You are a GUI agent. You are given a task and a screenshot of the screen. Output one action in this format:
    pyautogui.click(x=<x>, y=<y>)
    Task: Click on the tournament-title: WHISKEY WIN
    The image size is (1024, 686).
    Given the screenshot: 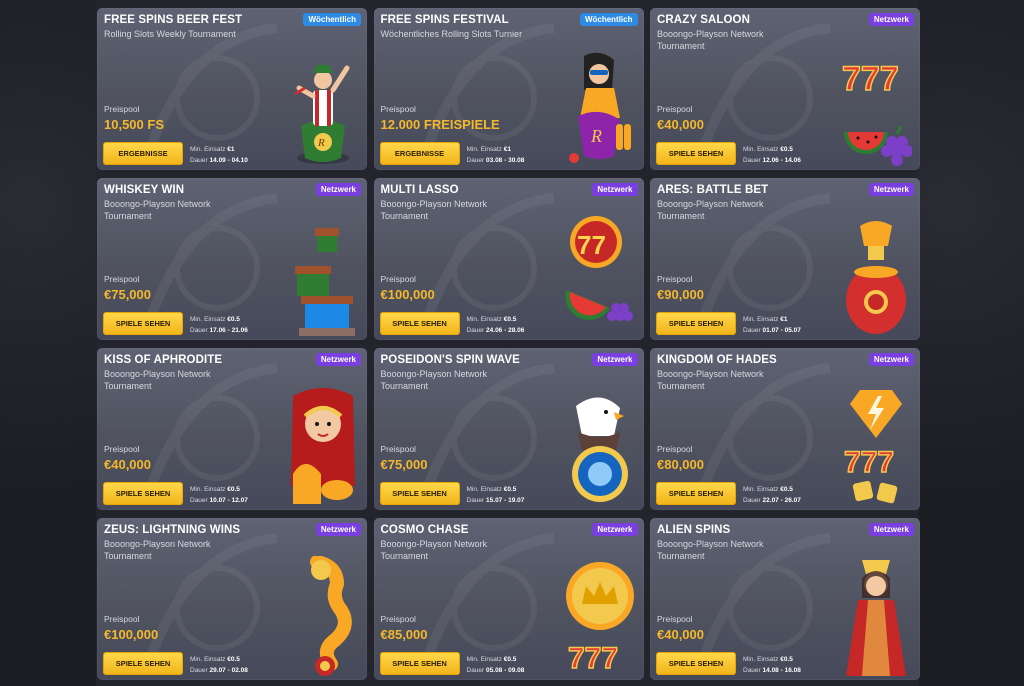 What is the action you would take?
    pyautogui.click(x=144, y=190)
    